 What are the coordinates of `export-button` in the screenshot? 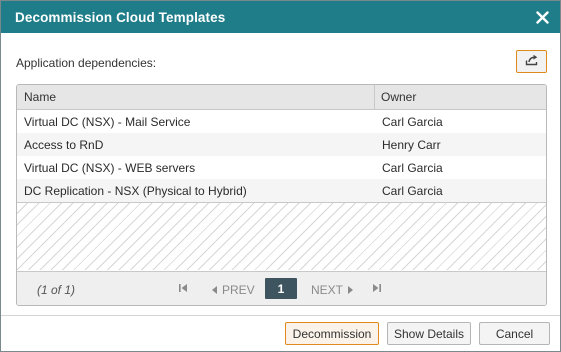 It's located at (531, 61).